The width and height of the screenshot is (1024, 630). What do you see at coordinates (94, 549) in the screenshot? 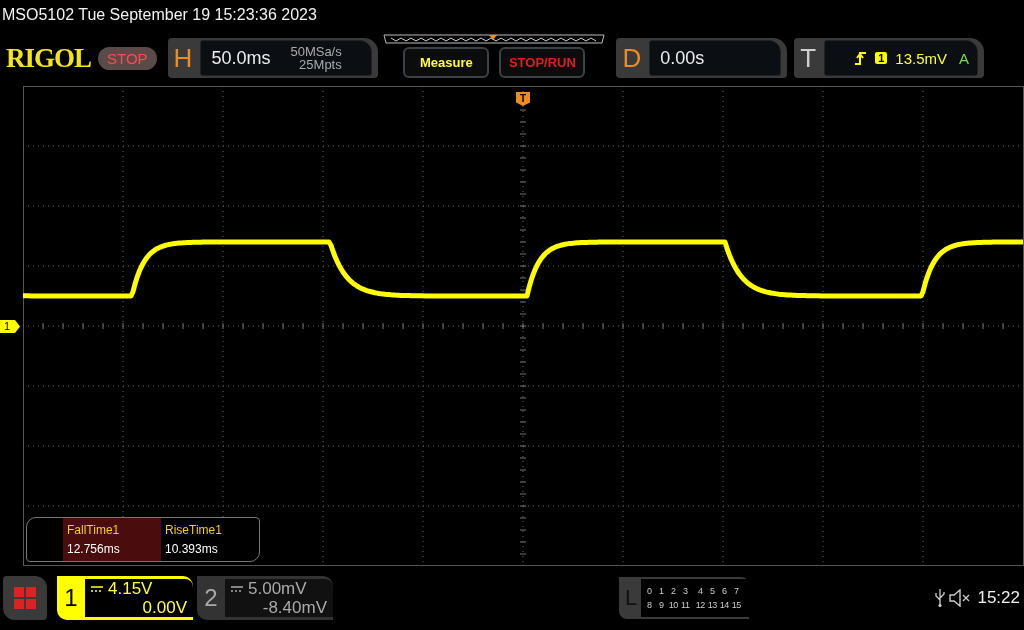
I see `measurement-value: 12.756ms` at bounding box center [94, 549].